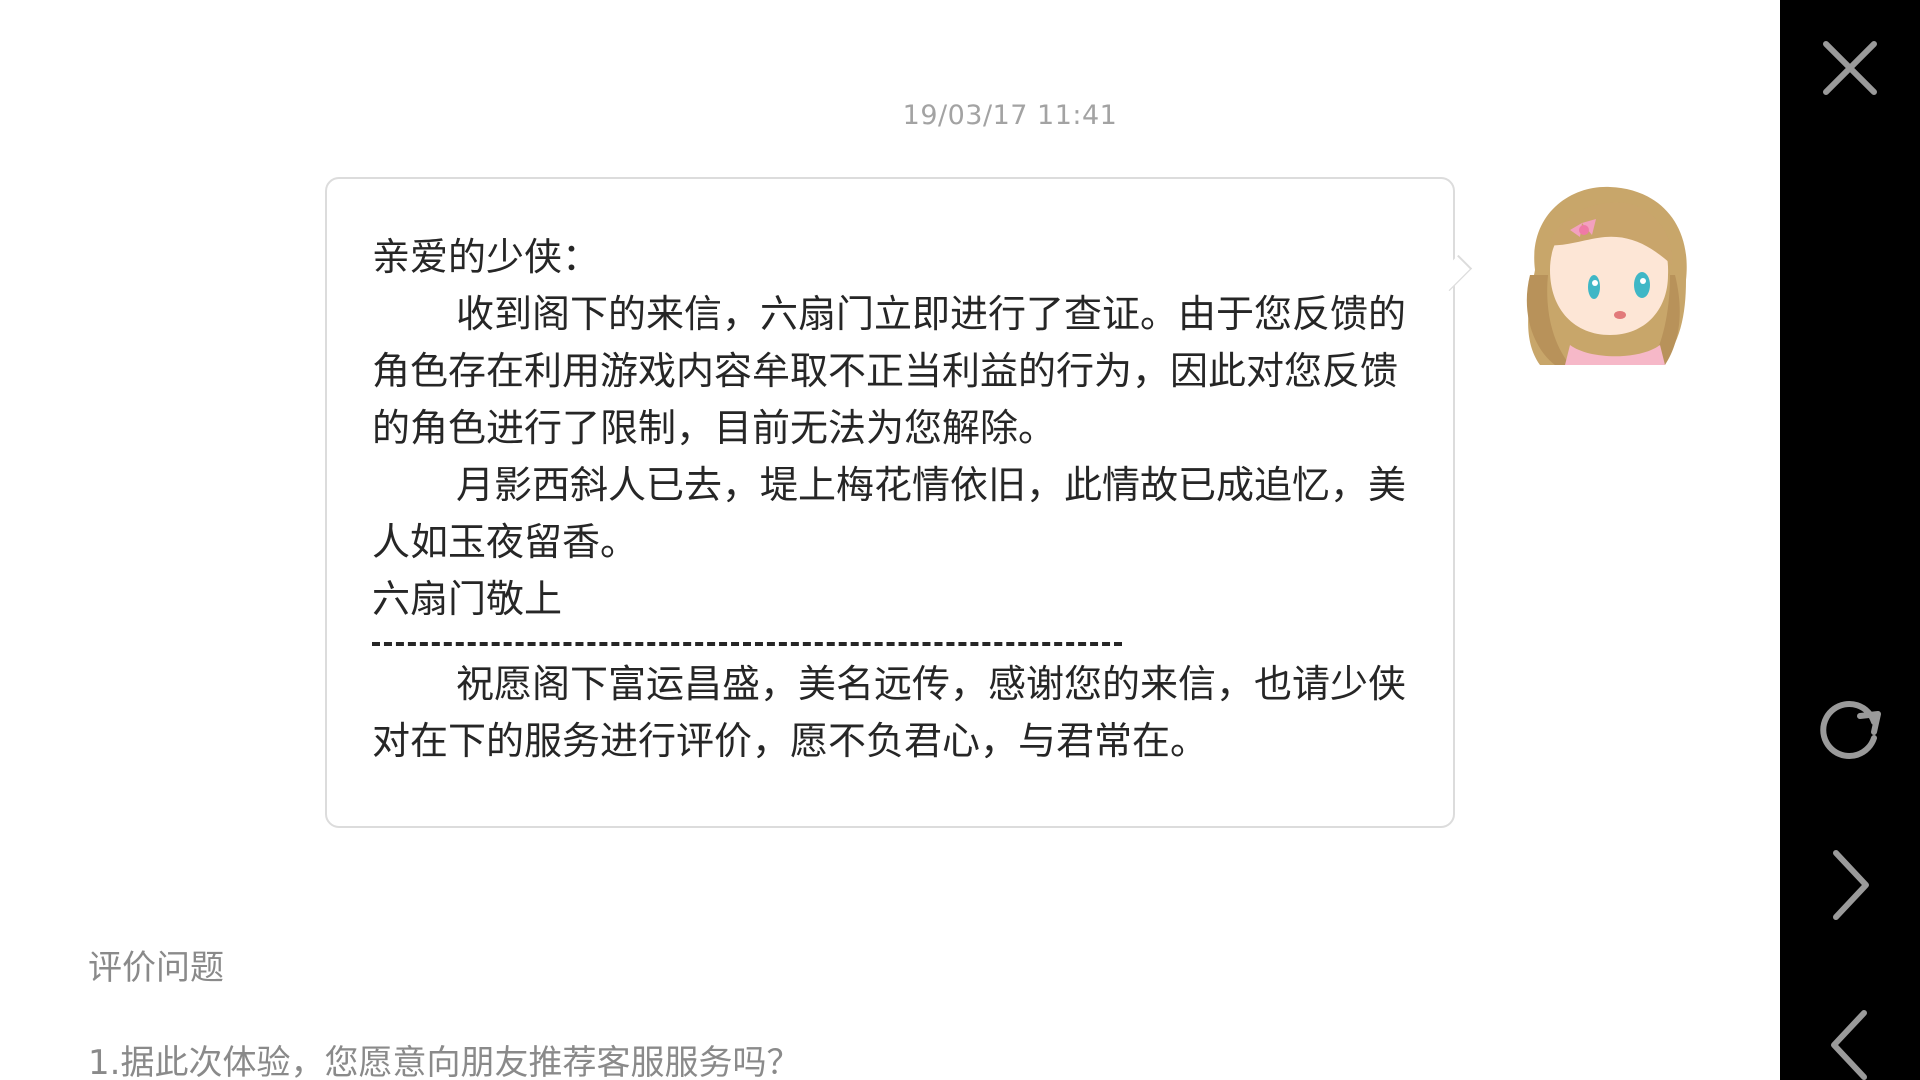 This screenshot has width=1920, height=1080. What do you see at coordinates (1454, 273) in the screenshot?
I see `bubble-tail` at bounding box center [1454, 273].